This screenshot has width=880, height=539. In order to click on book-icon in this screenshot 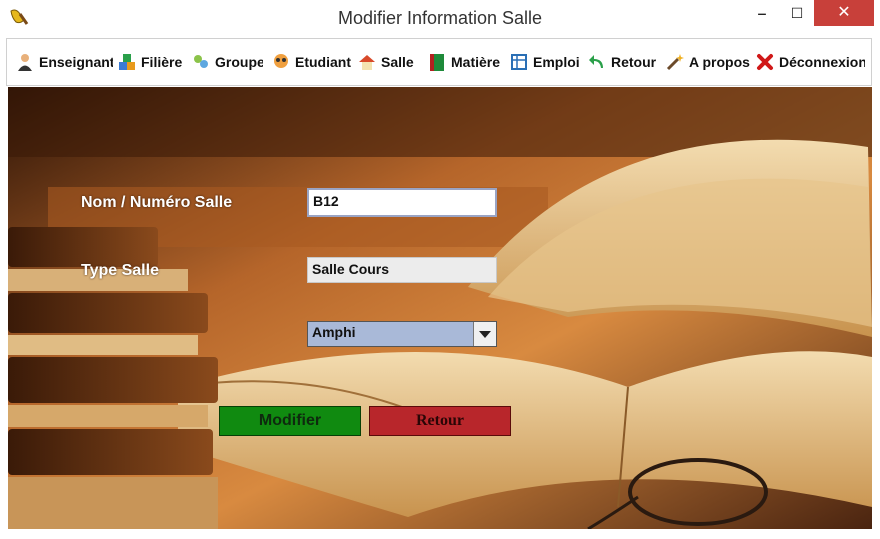, I will do `click(437, 62)`.